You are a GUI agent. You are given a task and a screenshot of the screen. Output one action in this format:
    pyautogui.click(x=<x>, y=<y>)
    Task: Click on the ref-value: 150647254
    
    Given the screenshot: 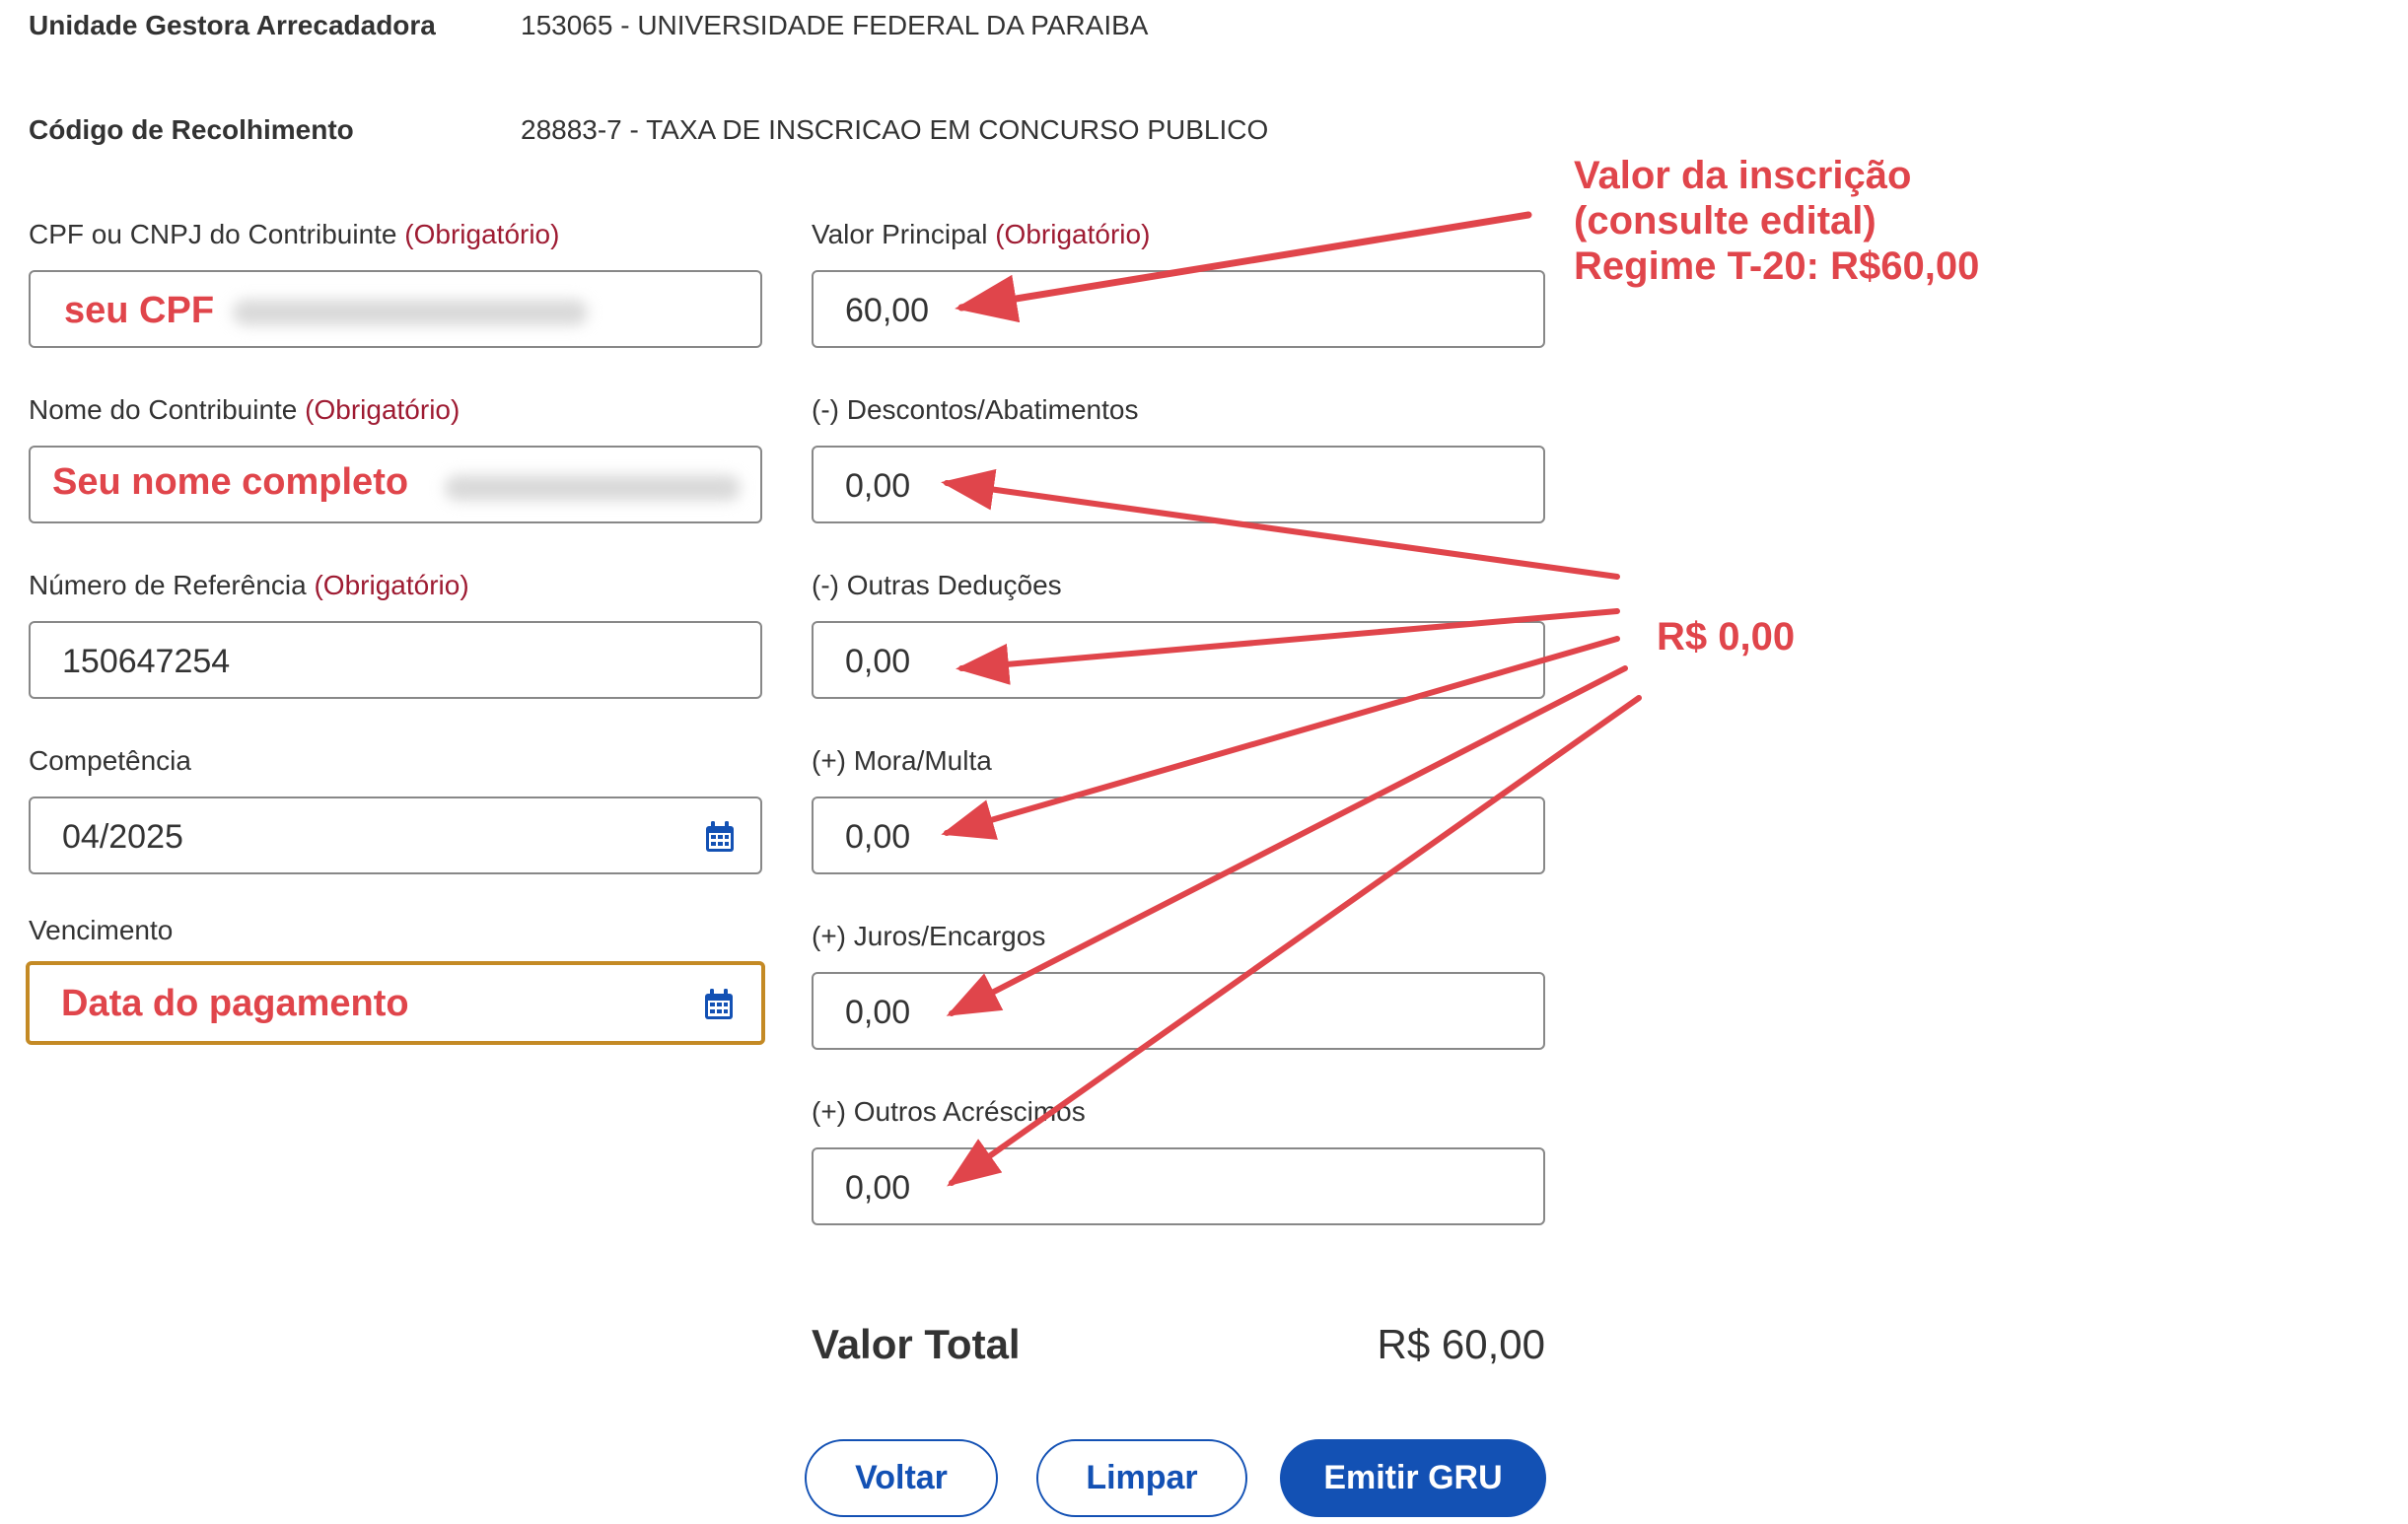 What is the action you would take?
    pyautogui.click(x=146, y=662)
    